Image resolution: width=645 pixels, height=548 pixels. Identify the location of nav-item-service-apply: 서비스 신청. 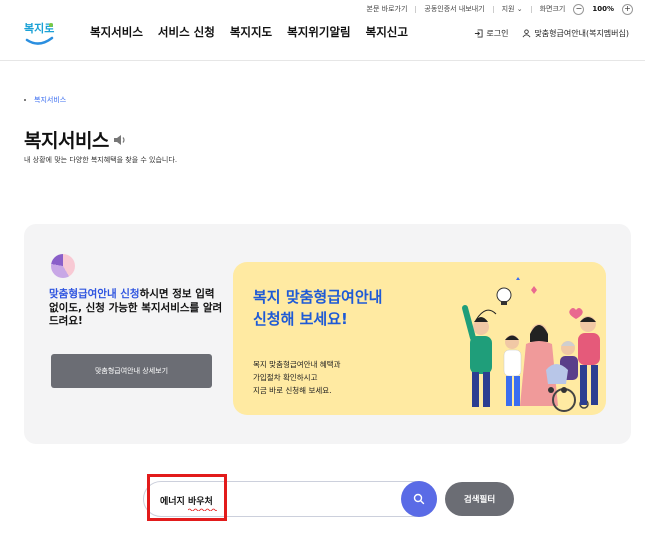
(186, 32).